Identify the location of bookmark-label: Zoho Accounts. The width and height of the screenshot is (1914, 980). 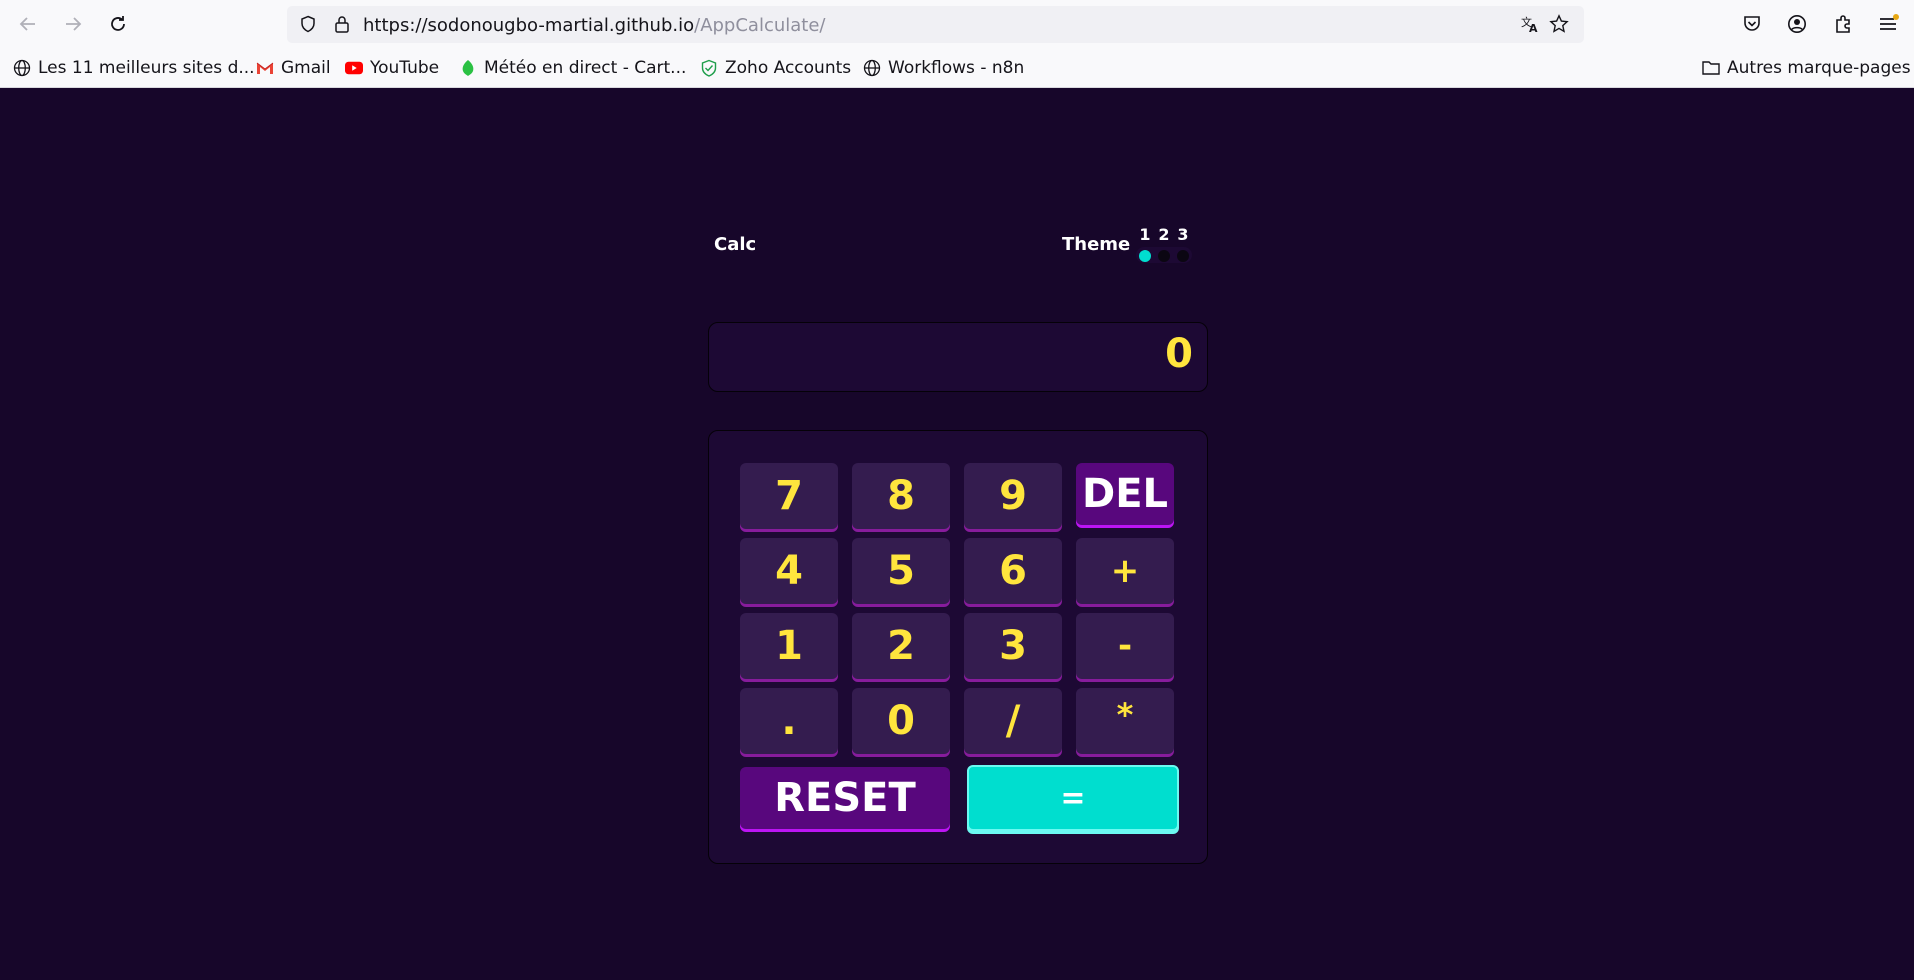
(788, 68).